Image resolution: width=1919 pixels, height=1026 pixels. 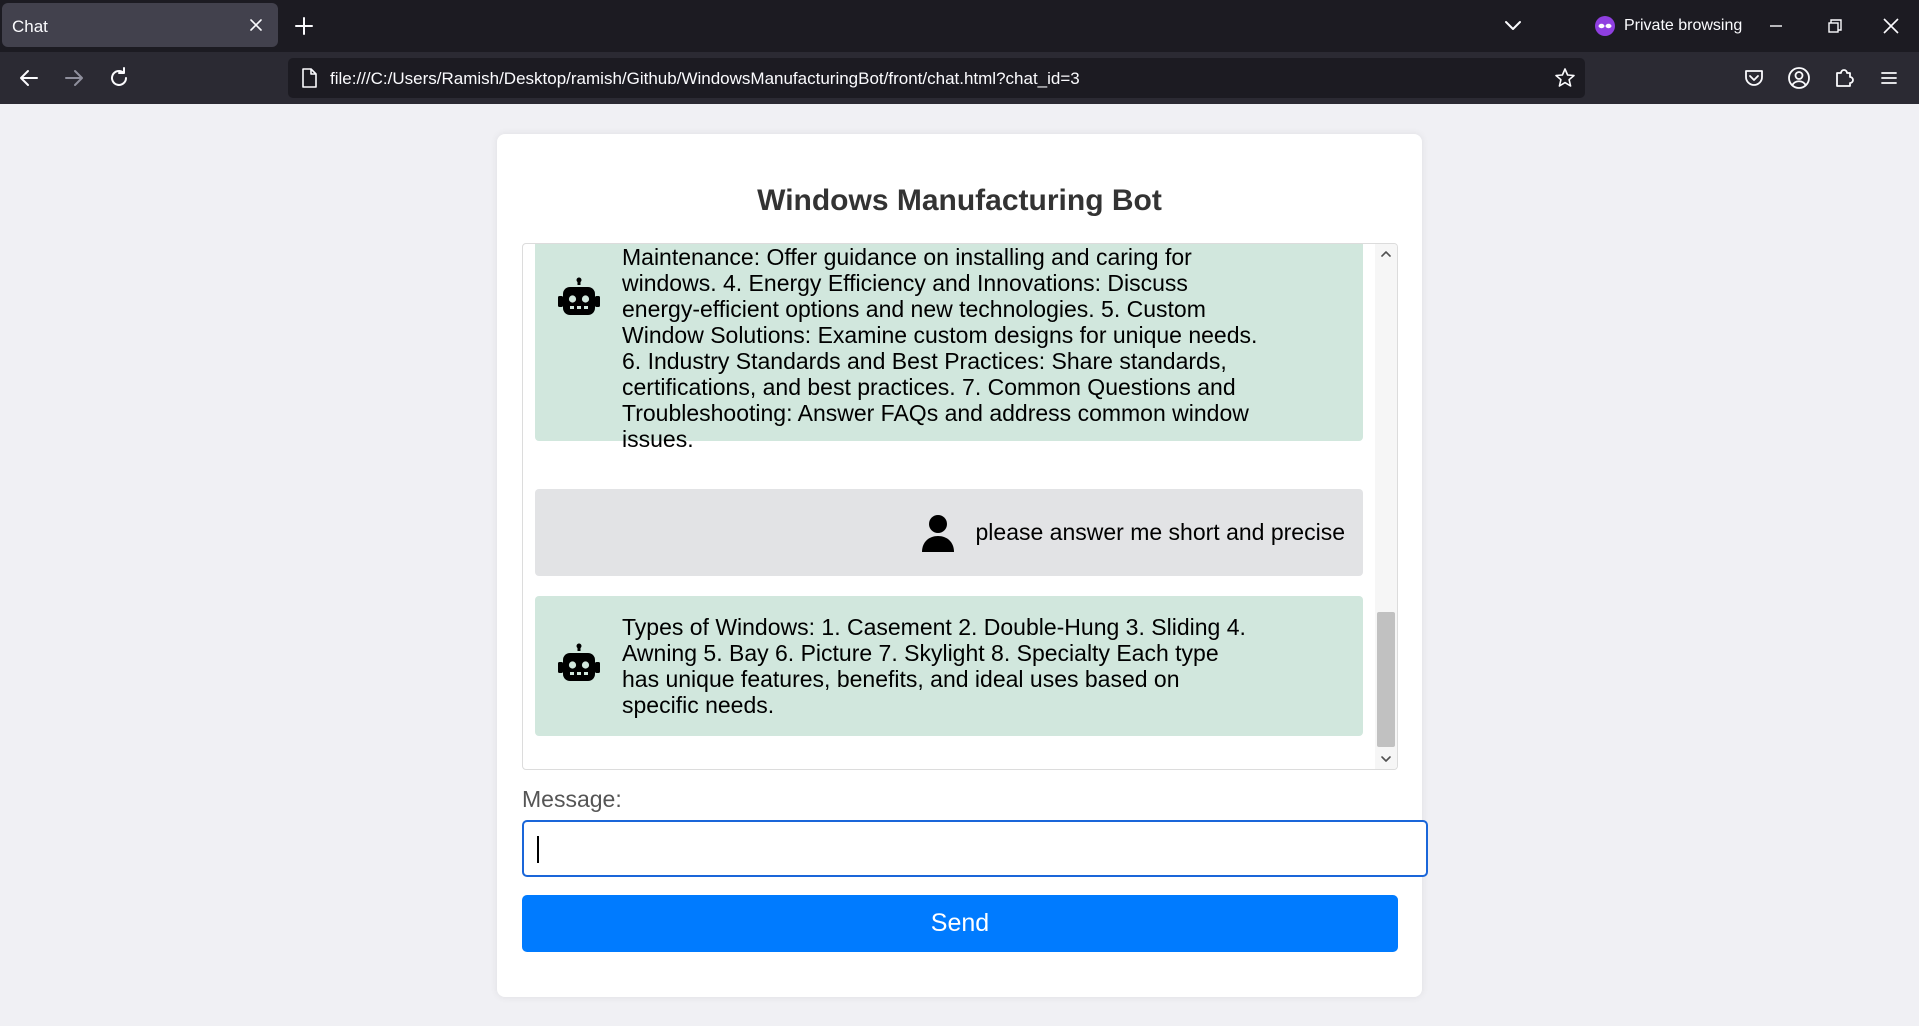 What do you see at coordinates (1160, 532) in the screenshot?
I see `user-message-text: please answer me short and precise` at bounding box center [1160, 532].